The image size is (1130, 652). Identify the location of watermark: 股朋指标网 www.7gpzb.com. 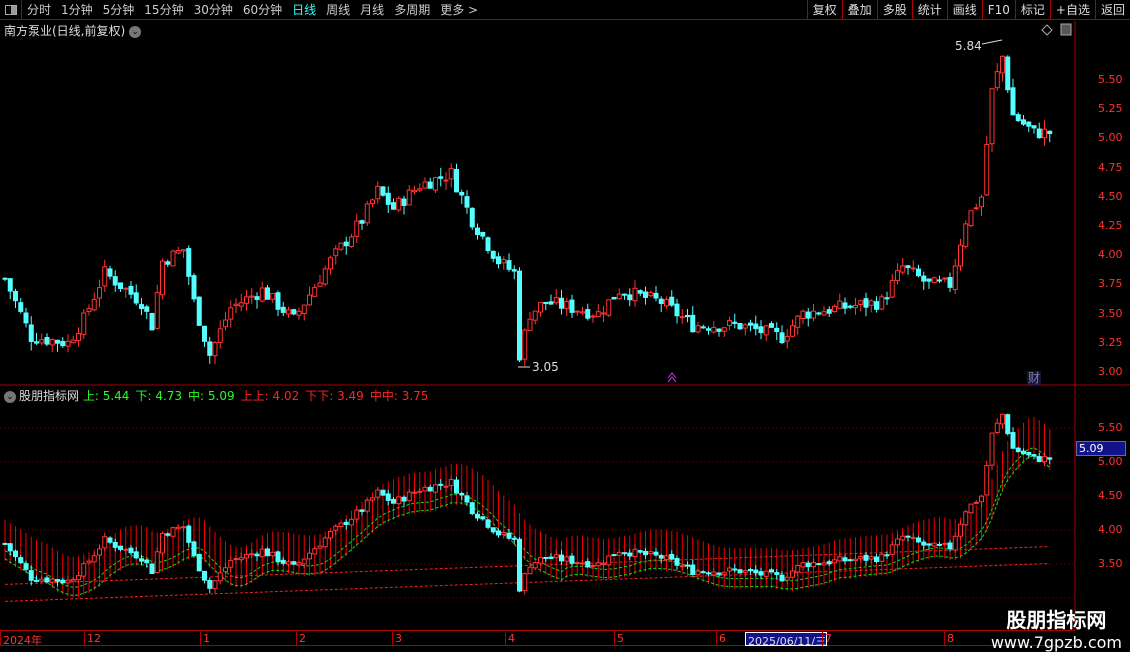
(1056, 630).